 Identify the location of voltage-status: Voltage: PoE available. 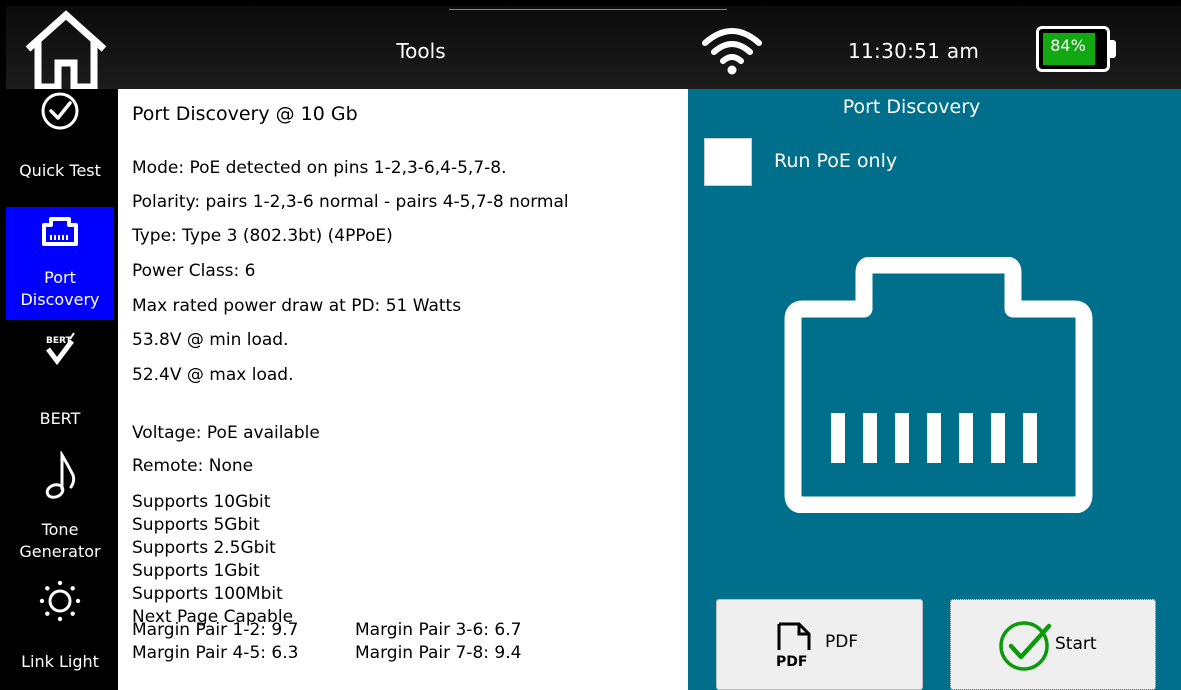
(226, 433).